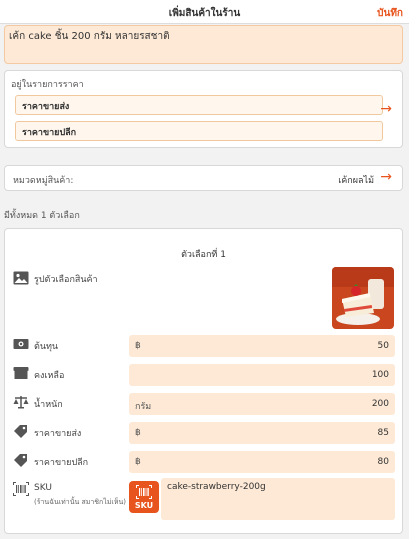 The width and height of the screenshot is (409, 539). What do you see at coordinates (203, 255) in the screenshot?
I see `option-title: ตัวเลือกที่ 1` at bounding box center [203, 255].